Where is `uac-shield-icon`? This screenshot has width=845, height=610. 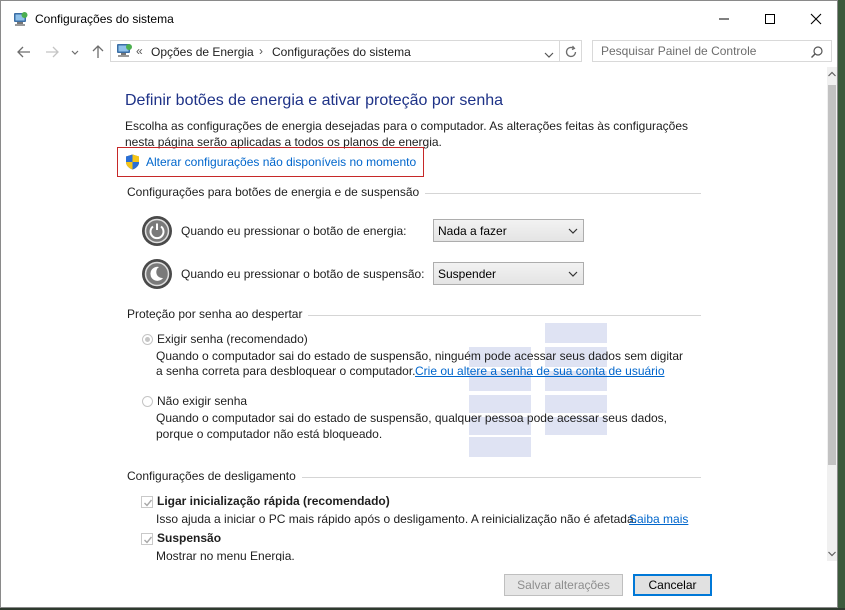
uac-shield-icon is located at coordinates (132, 163).